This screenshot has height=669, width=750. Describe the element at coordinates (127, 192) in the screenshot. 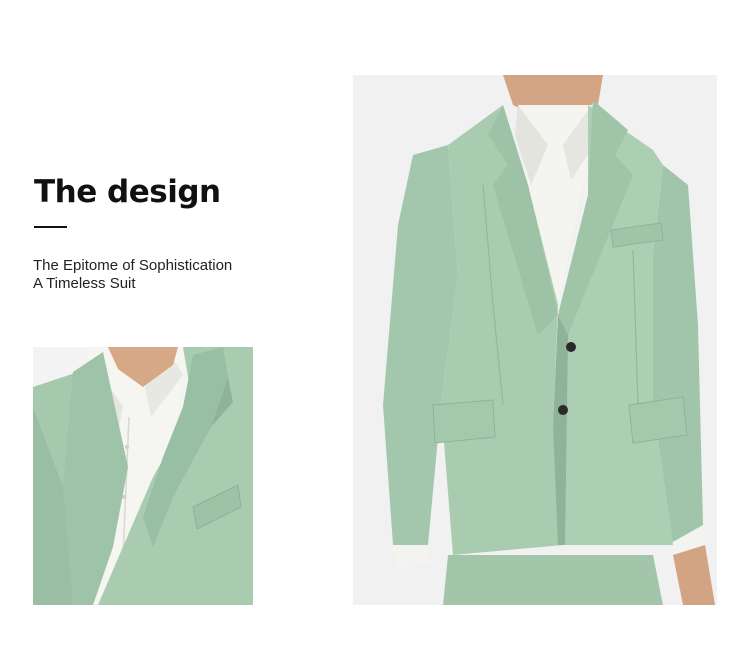

I see `section-title: The design` at that location.